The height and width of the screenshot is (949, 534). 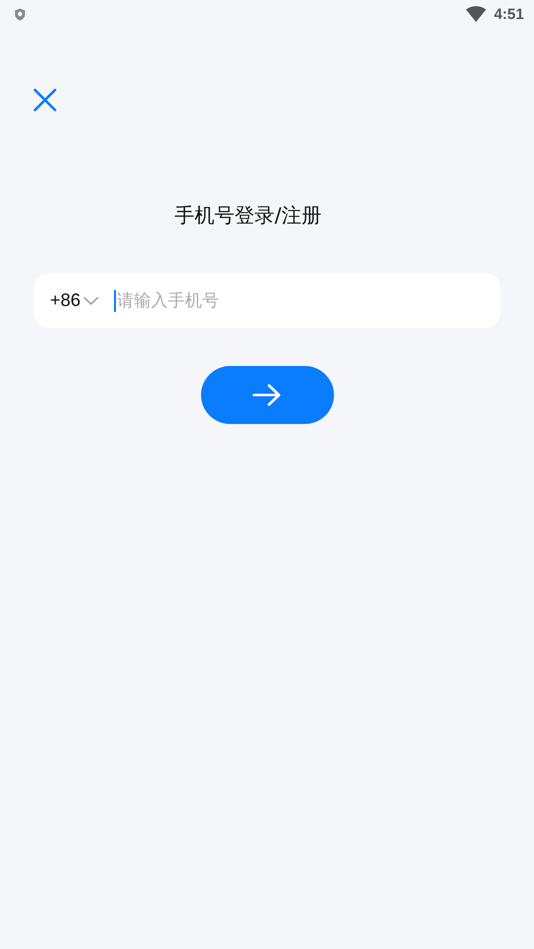 I want to click on phone-input-field: +86 请输入手机号, so click(x=267, y=300).